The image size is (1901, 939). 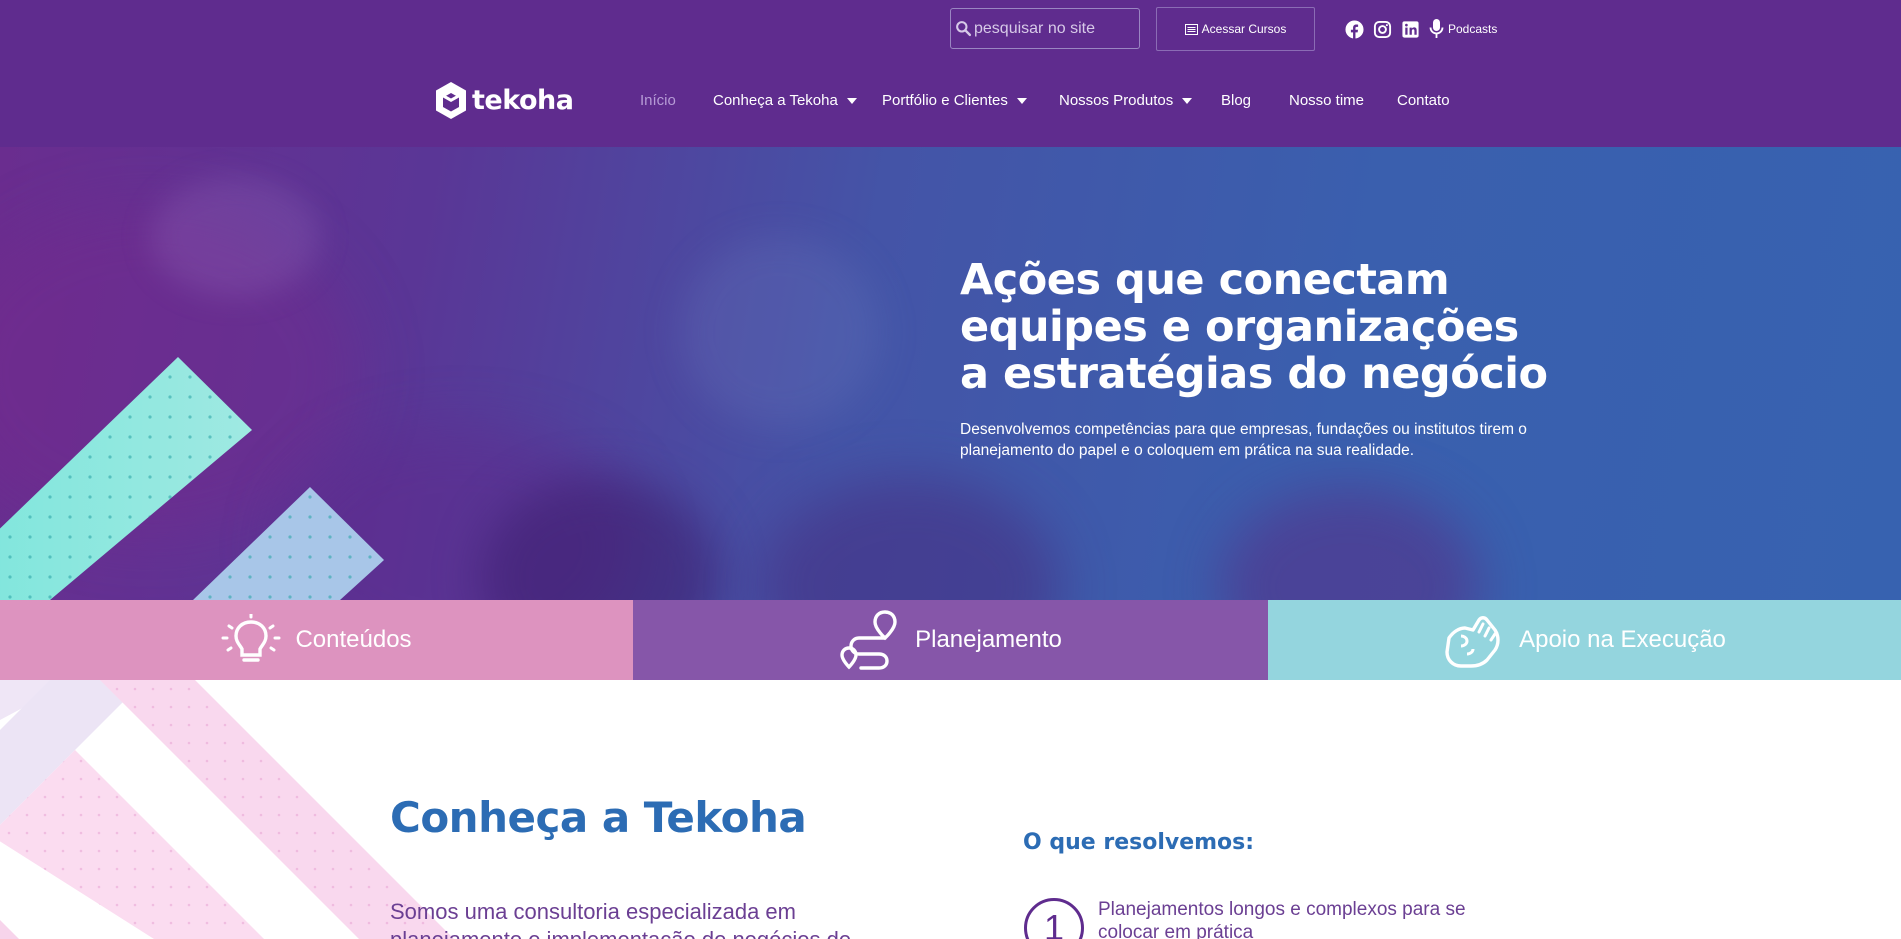 I want to click on nav-inicio: Início, so click(x=658, y=100).